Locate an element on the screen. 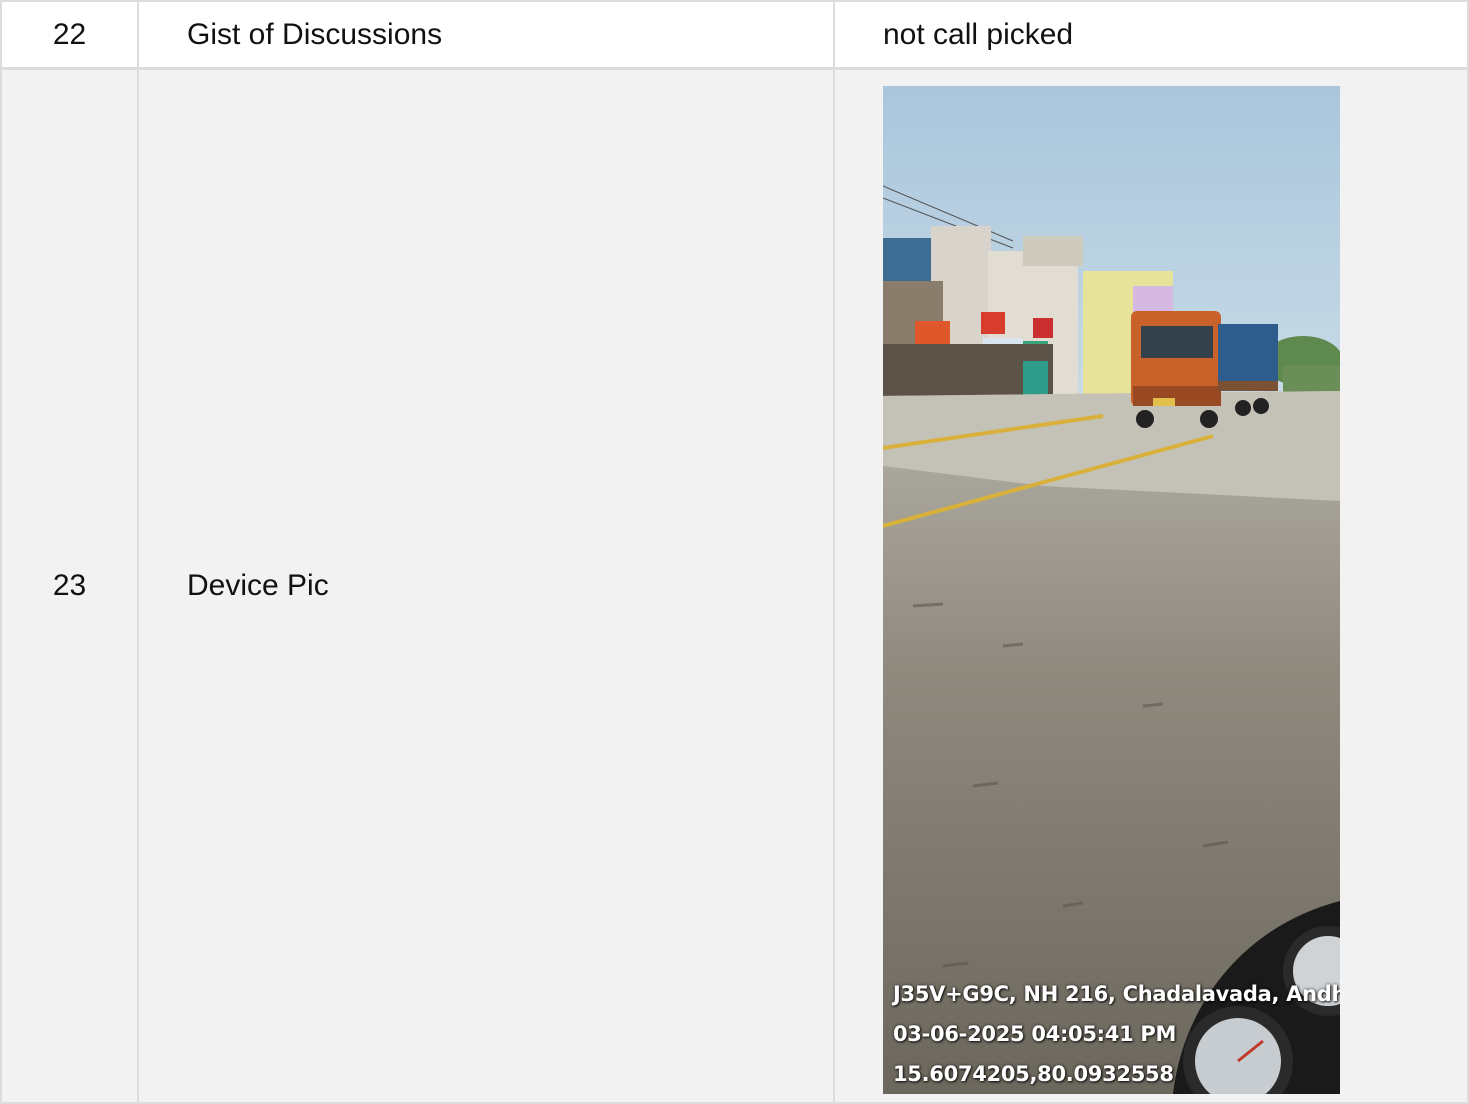  table-row: 22 Gist of Discussions not call picked is located at coordinates (734, 34).